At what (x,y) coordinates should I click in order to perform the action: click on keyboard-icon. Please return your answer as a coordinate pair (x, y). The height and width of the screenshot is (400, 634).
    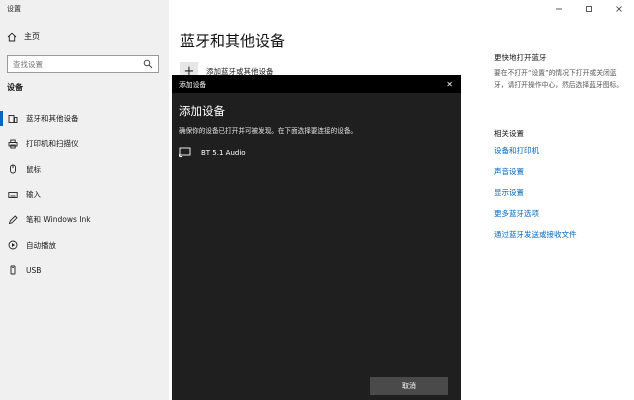
    Looking at the image, I should click on (13, 195).